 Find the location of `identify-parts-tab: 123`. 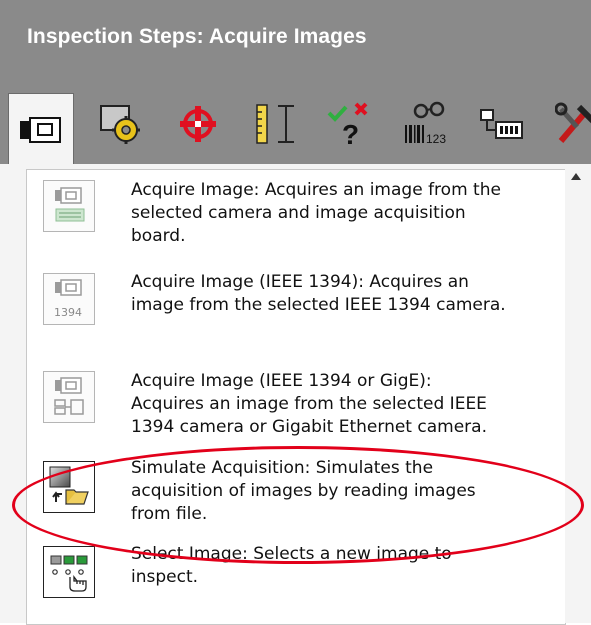

identify-parts-tab: 123 is located at coordinates (426, 124).